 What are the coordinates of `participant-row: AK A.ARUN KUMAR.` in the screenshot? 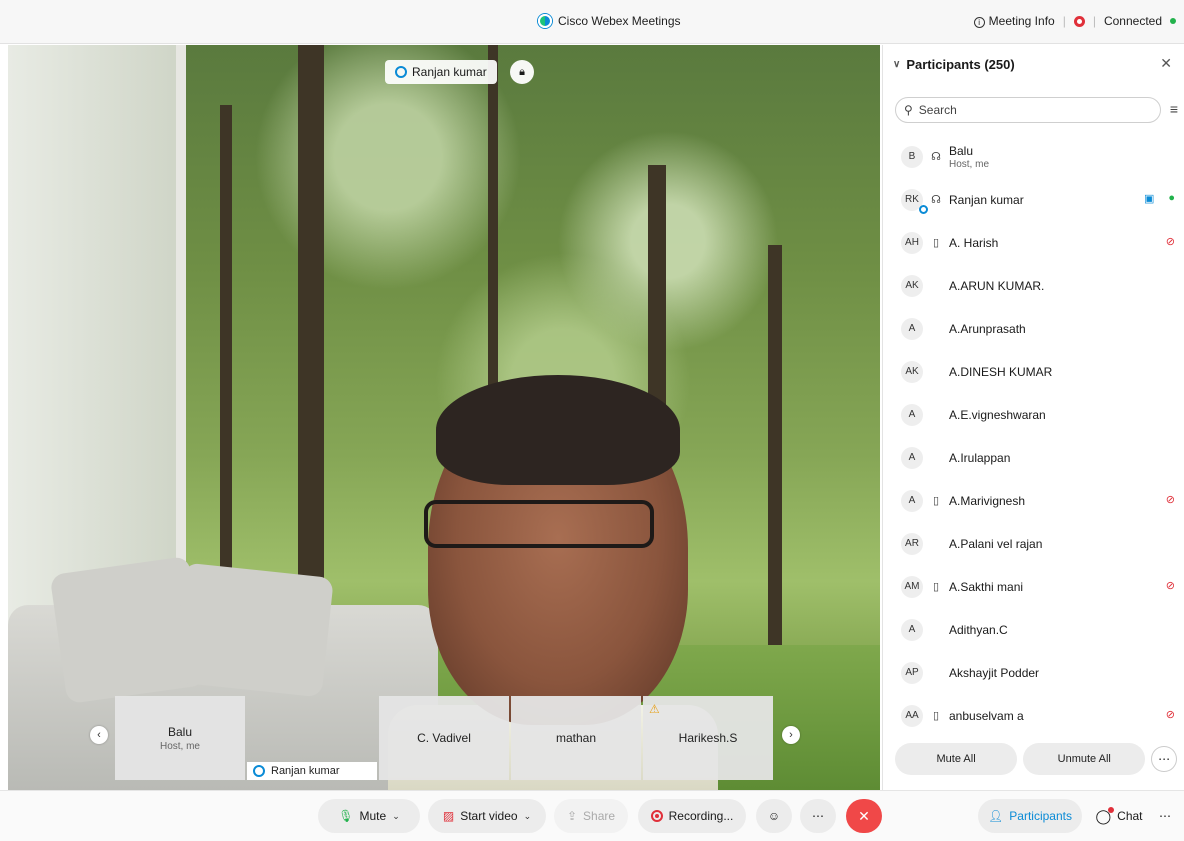 It's located at (1033, 285).